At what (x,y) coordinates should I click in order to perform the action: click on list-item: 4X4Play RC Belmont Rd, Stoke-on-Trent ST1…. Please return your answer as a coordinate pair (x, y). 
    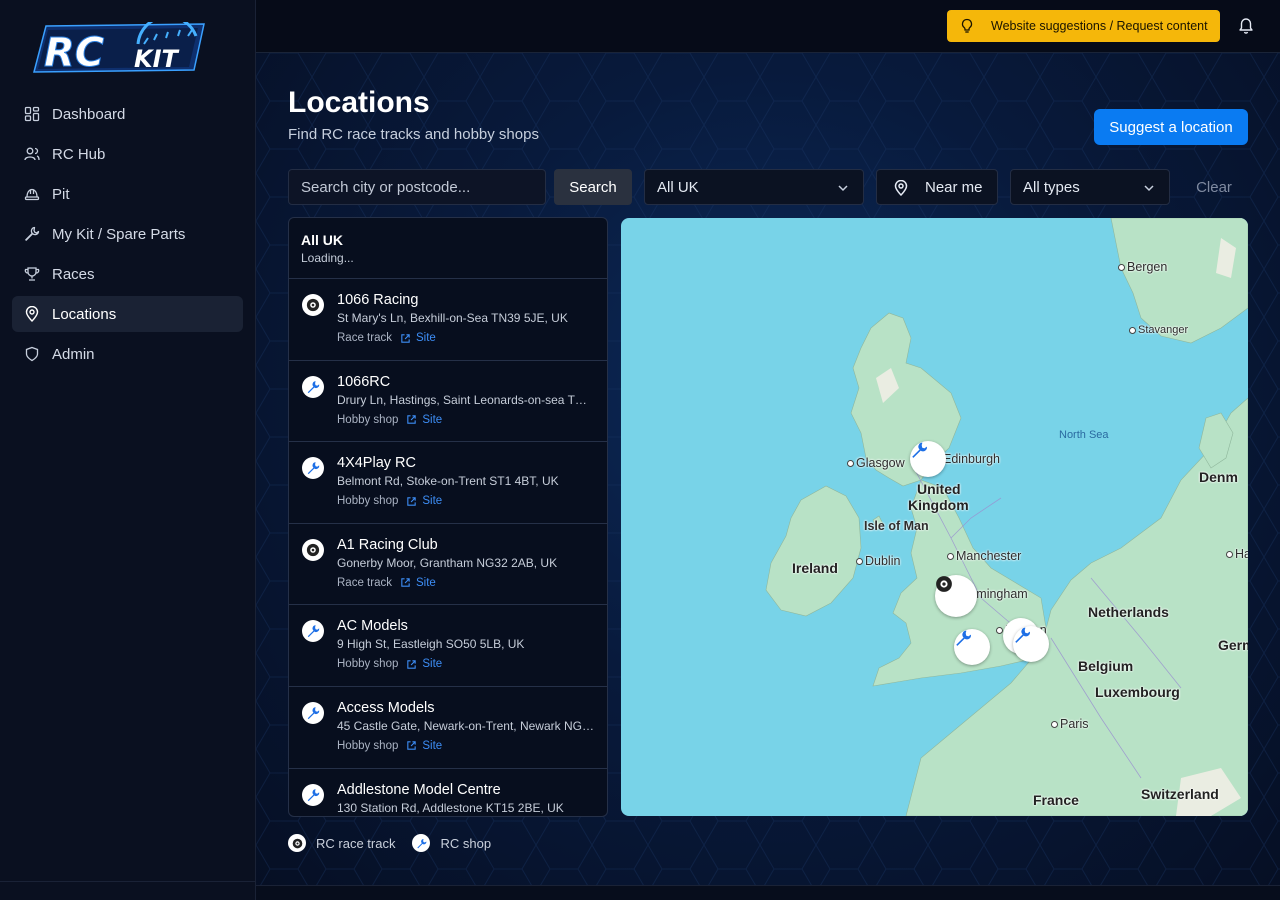
    Looking at the image, I should click on (448, 483).